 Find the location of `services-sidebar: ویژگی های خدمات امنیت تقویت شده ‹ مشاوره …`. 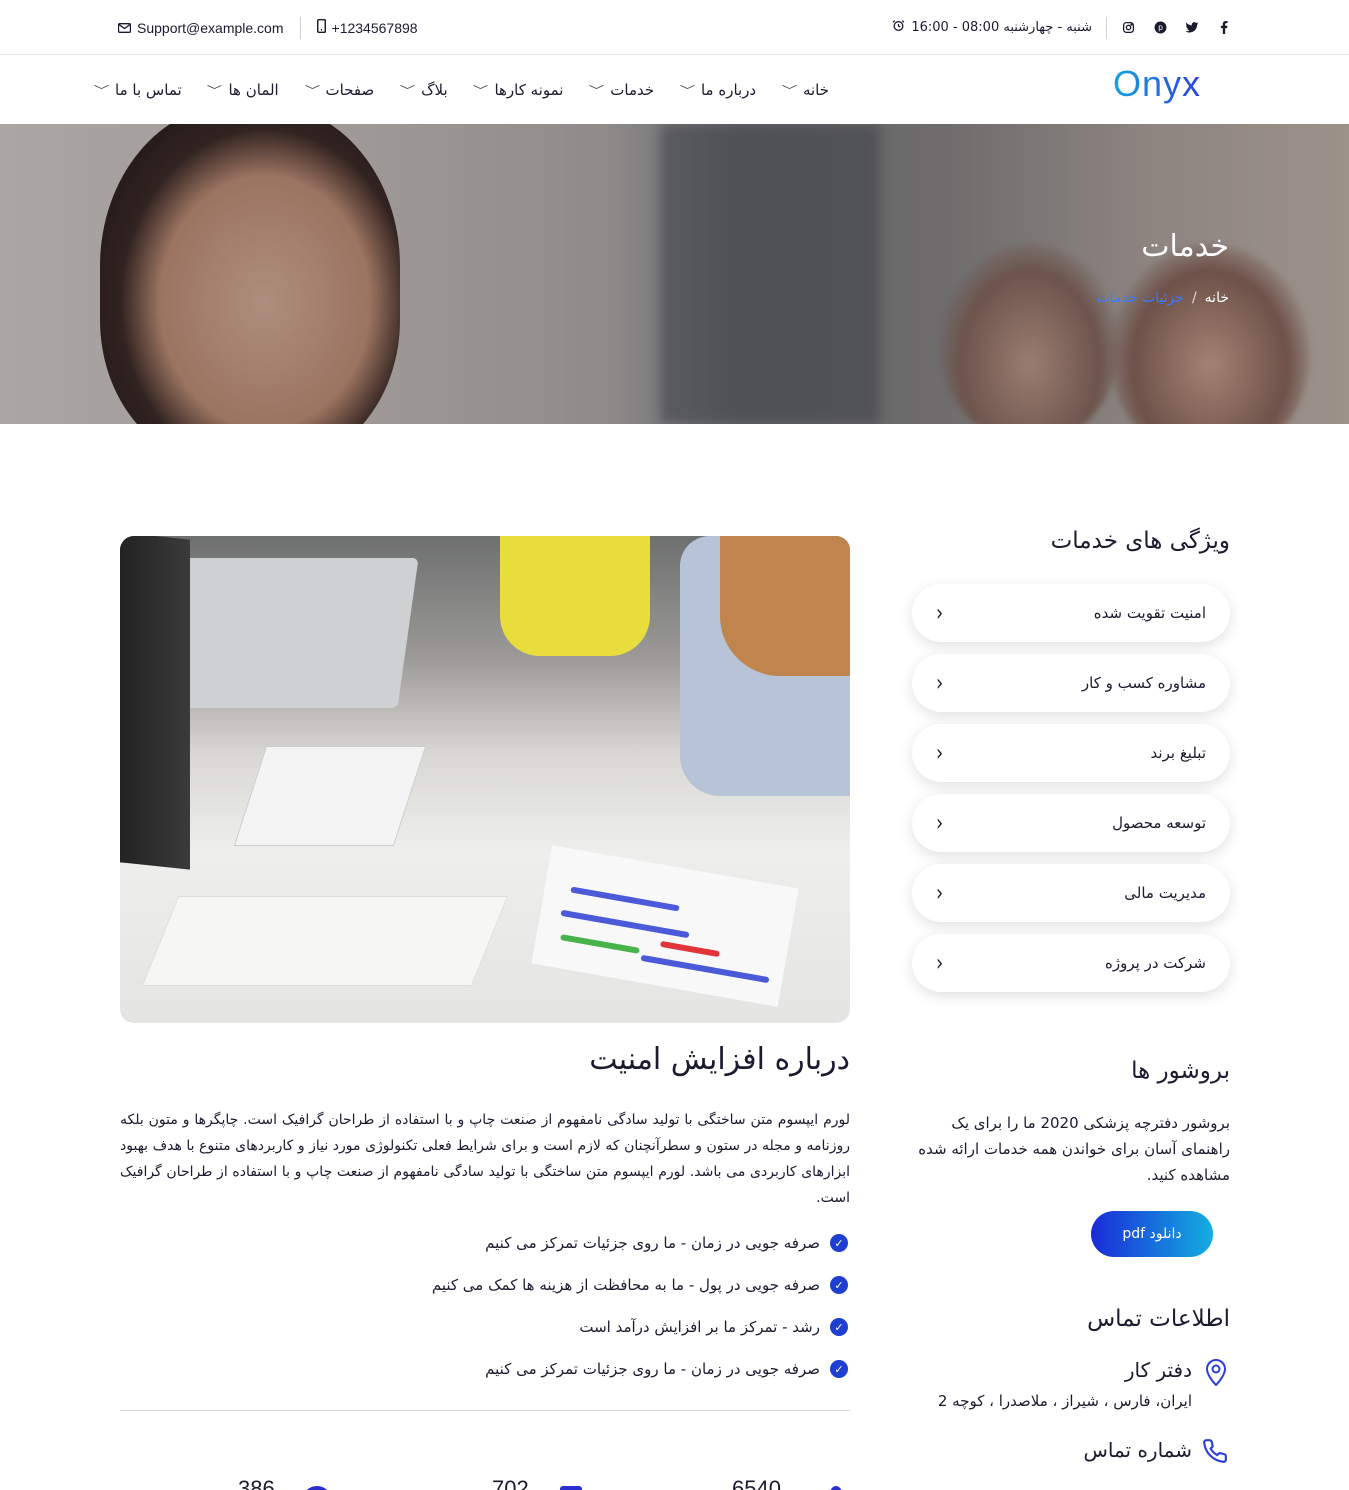

services-sidebar: ویژگی های خدمات امنیت تقویت شده ‹ مشاوره … is located at coordinates (1070, 762).